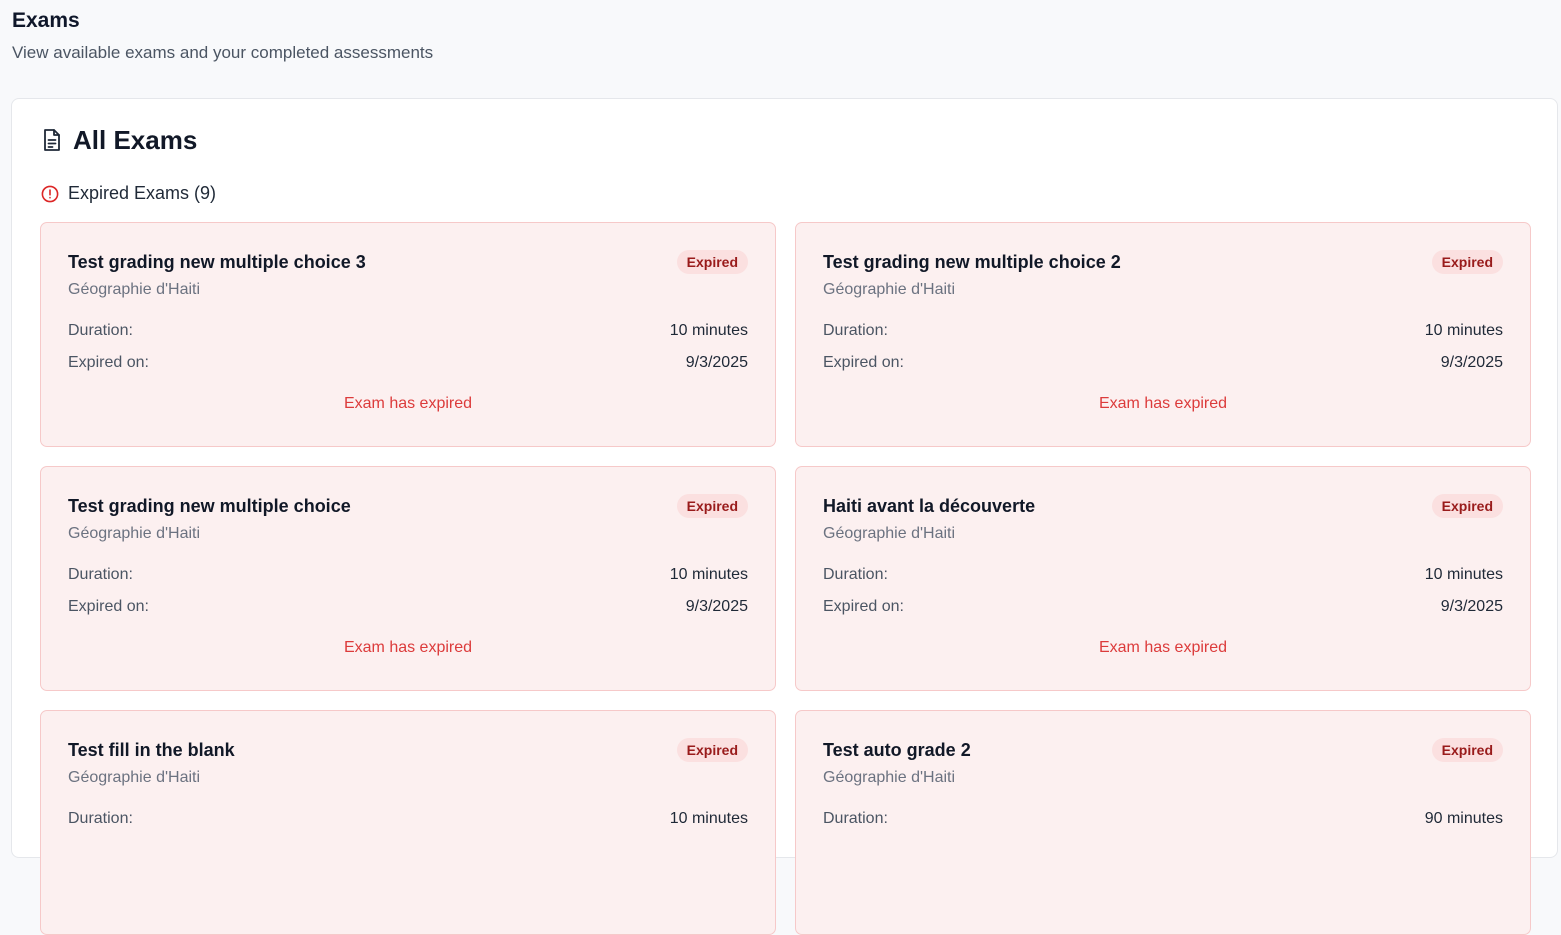 The width and height of the screenshot is (1561, 935). What do you see at coordinates (1463, 818) in the screenshot?
I see `duration-value: 90 minutes` at bounding box center [1463, 818].